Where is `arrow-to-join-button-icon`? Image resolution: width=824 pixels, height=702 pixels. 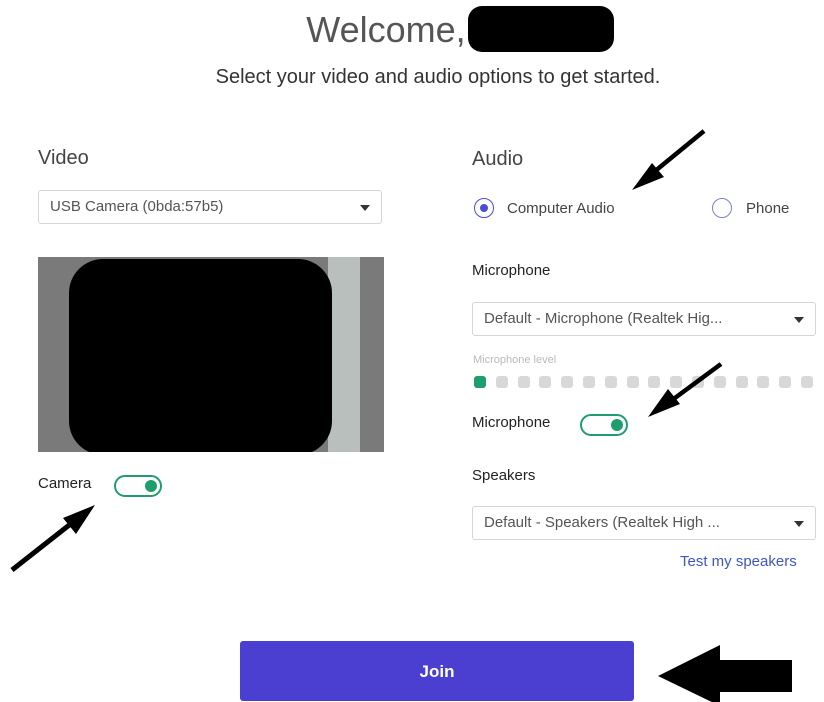 arrow-to-join-button-icon is located at coordinates (725, 673).